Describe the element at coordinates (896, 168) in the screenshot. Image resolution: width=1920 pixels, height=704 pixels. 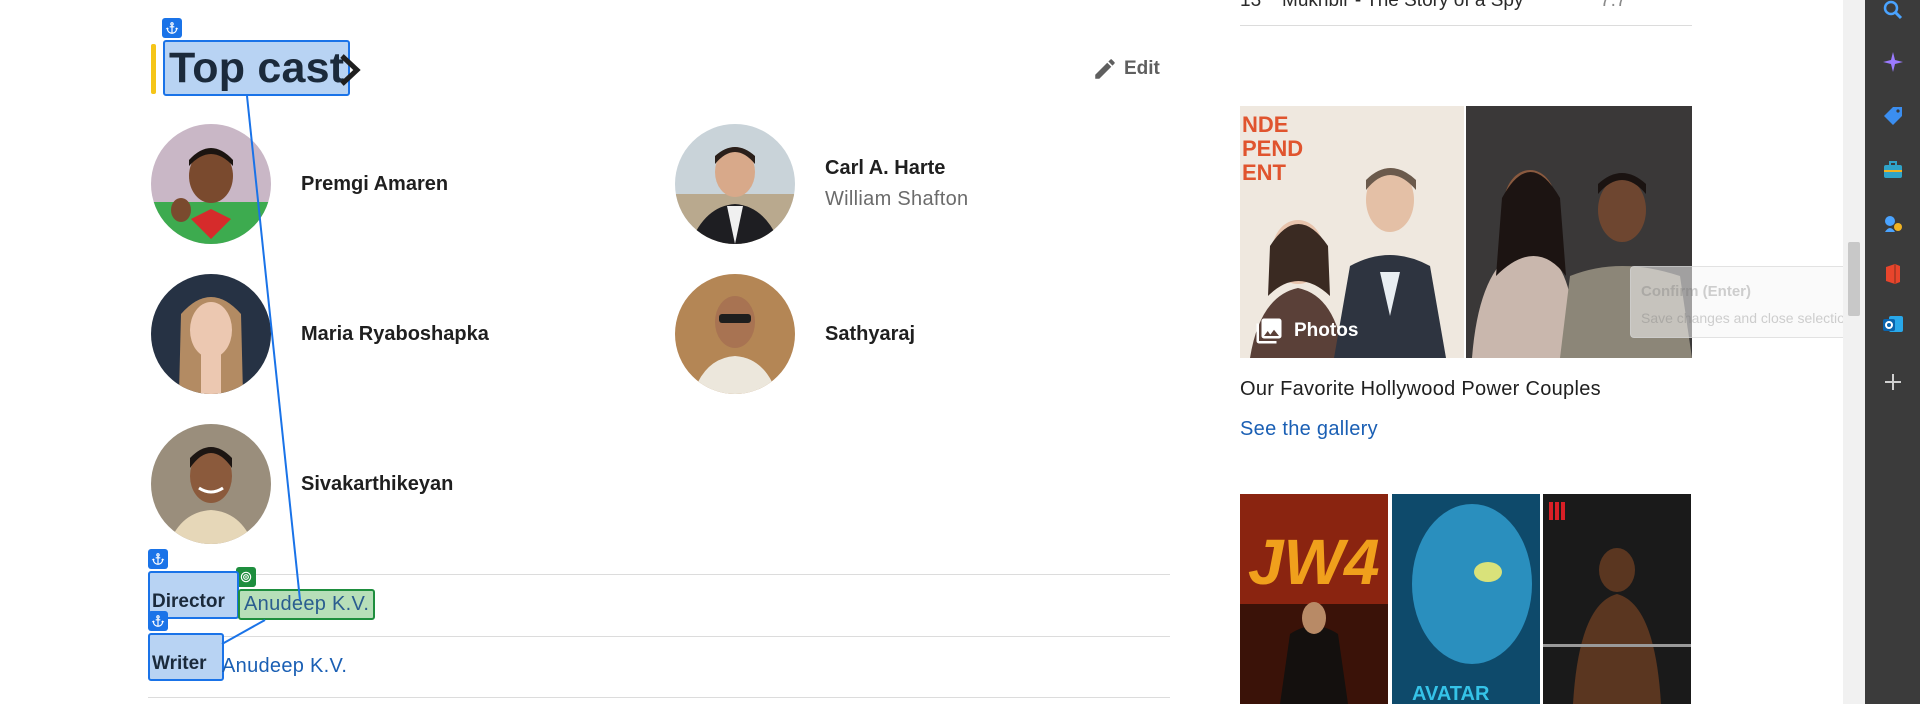
I see `cast-name: Carl A. Harte` at that location.